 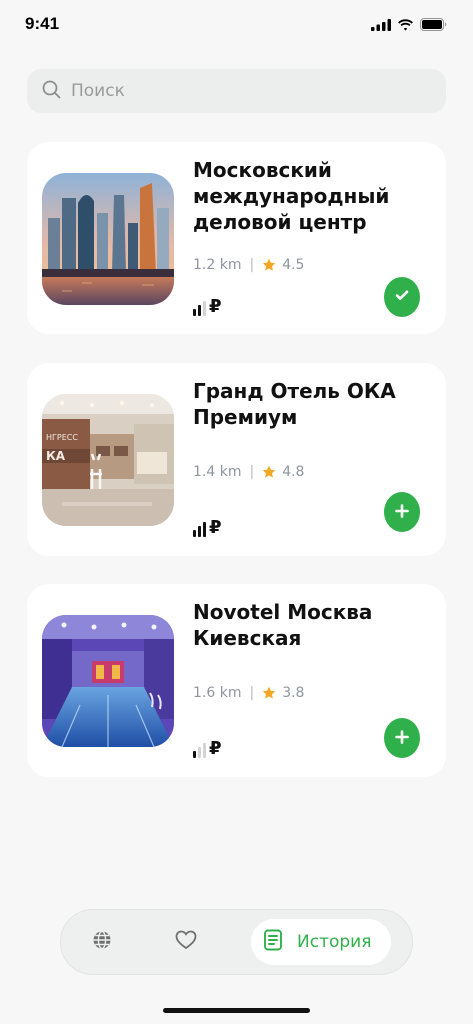 I want to click on hotel-distance: 1.4 km, so click(x=217, y=472).